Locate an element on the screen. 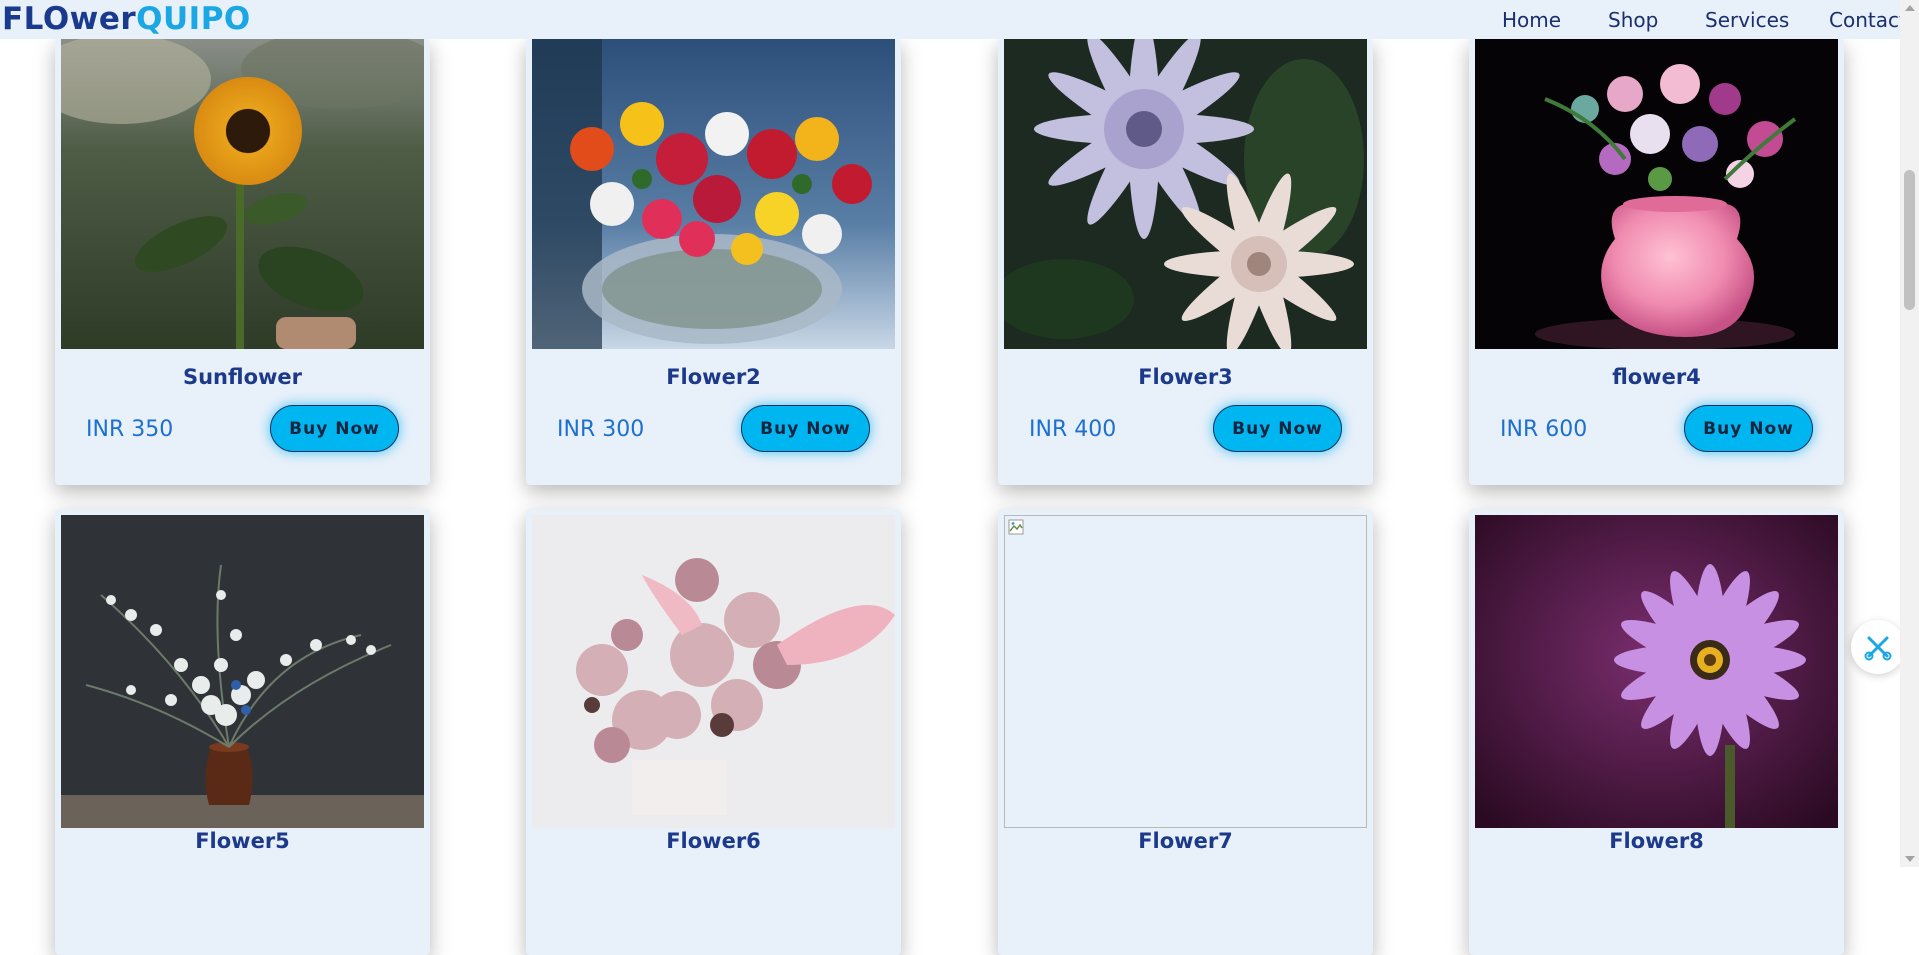  product-image-flower4 is located at coordinates (1656, 194).